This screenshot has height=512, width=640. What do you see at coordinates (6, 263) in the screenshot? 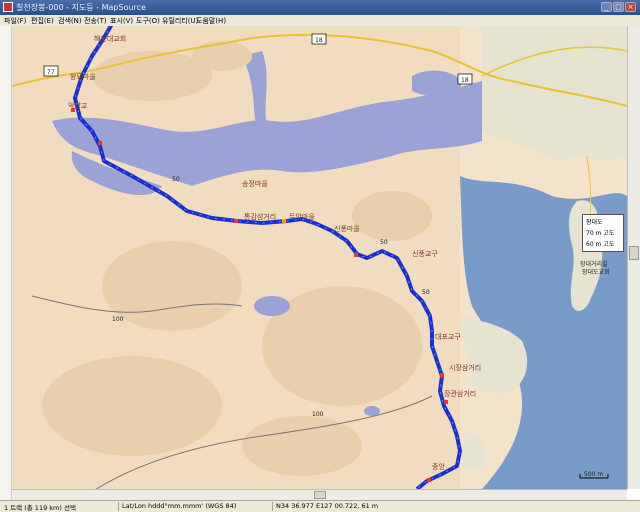
I see `map-left-ruler` at bounding box center [6, 263].